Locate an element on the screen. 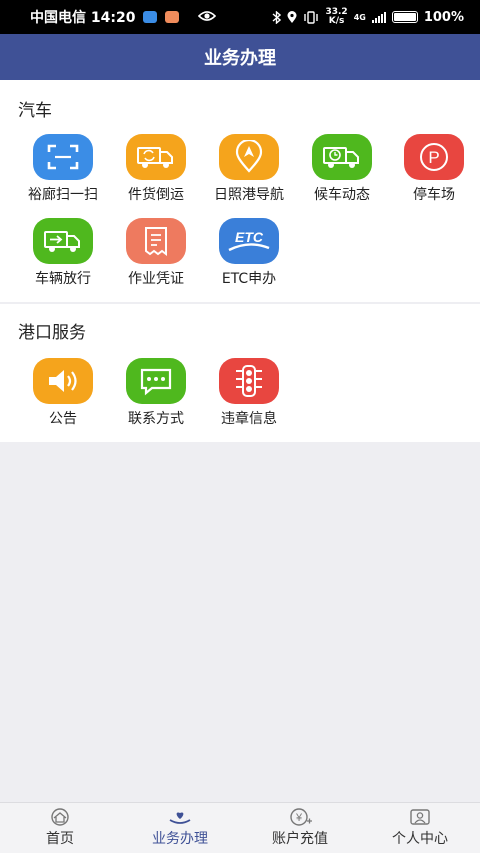 The width and height of the screenshot is (480, 853). traffic-light-icon is located at coordinates (249, 381).